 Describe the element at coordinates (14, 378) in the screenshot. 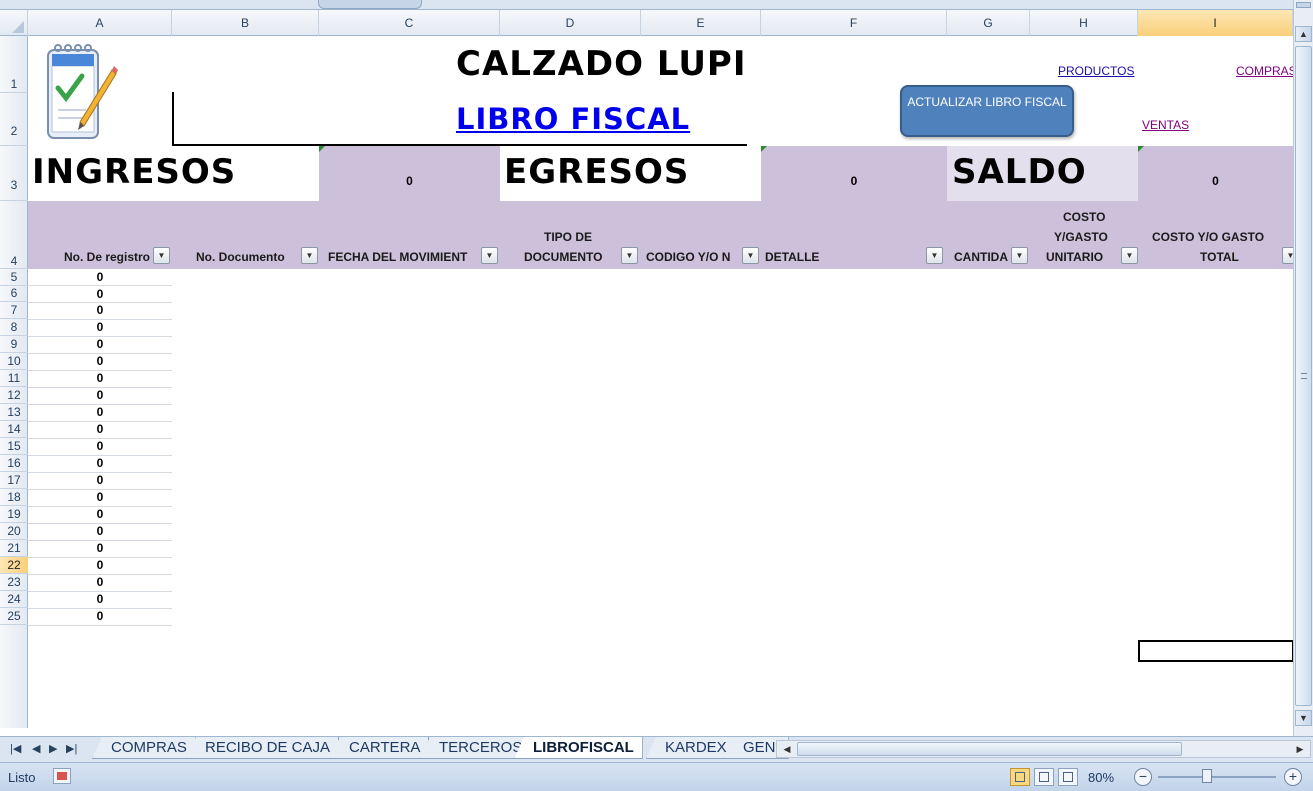

I see `row-header: 11` at that location.